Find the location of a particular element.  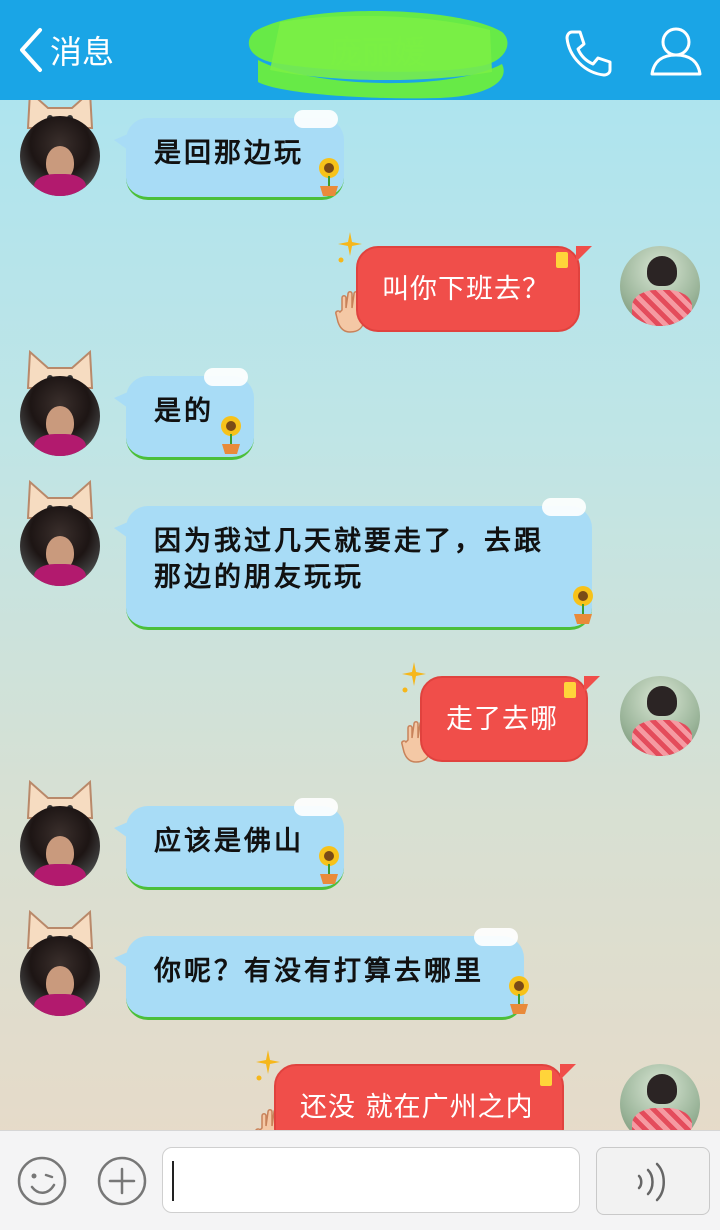

person-icon is located at coordinates (676, 55).